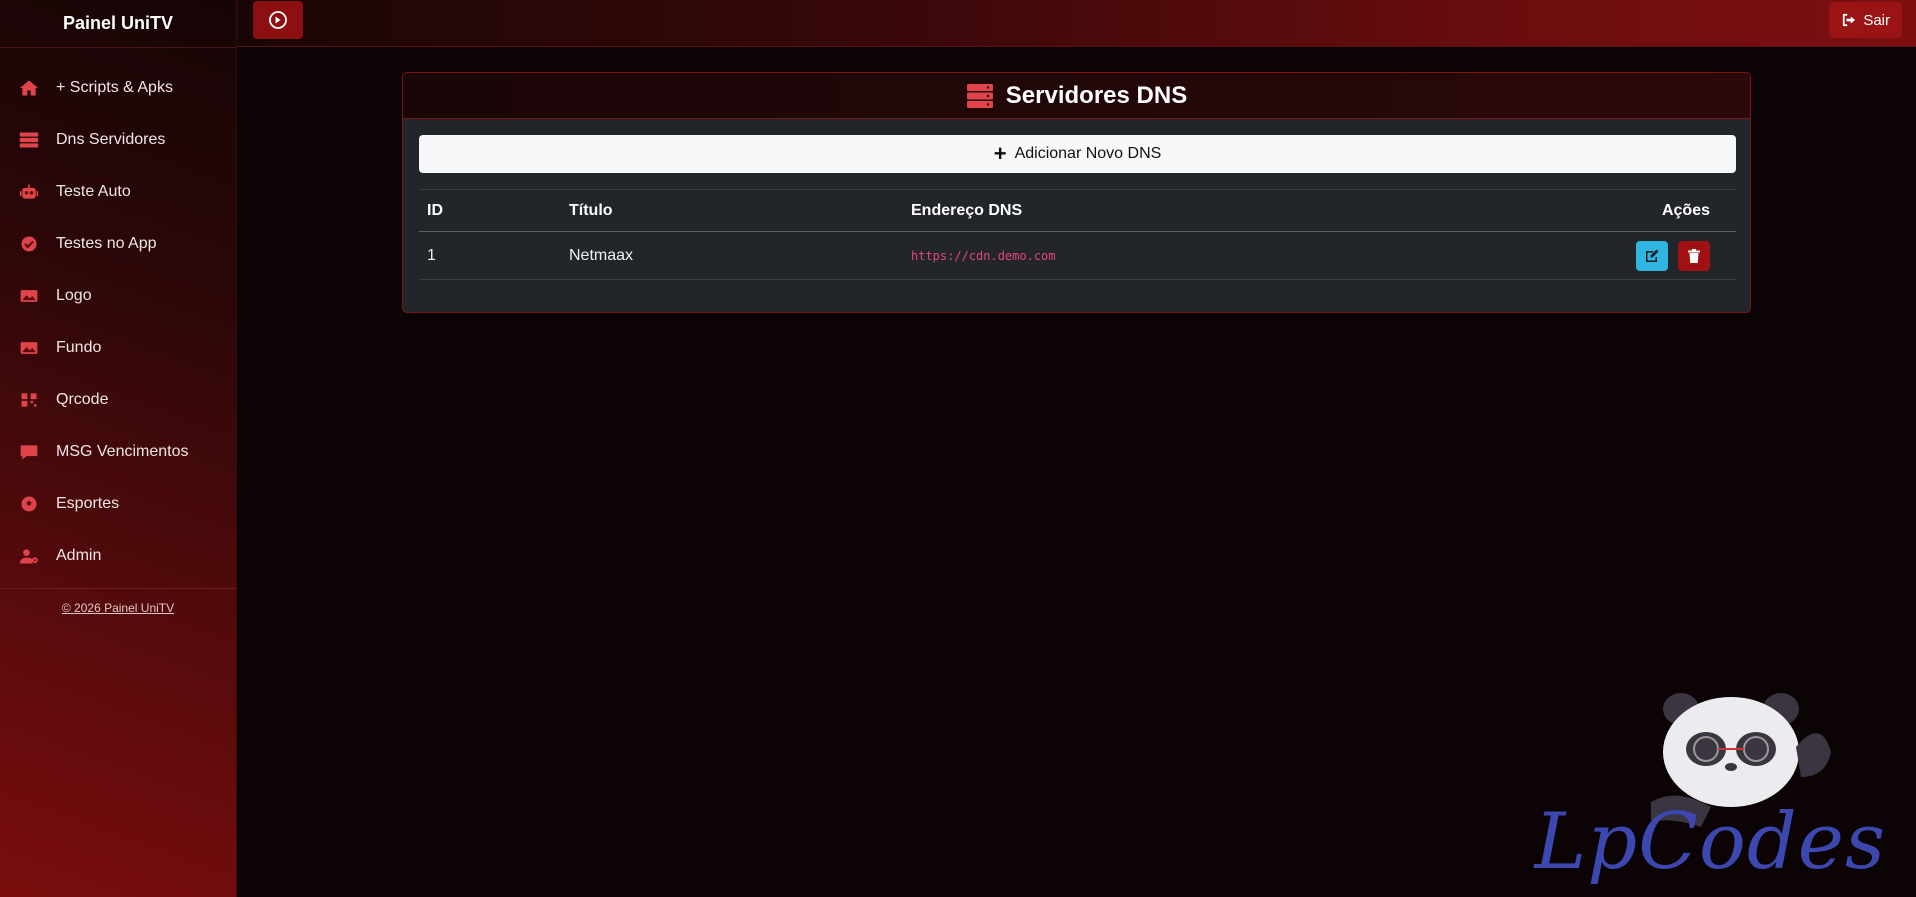 This screenshot has height=897, width=1916. Describe the element at coordinates (1629, 255) in the screenshot. I see `cell-actions` at that location.